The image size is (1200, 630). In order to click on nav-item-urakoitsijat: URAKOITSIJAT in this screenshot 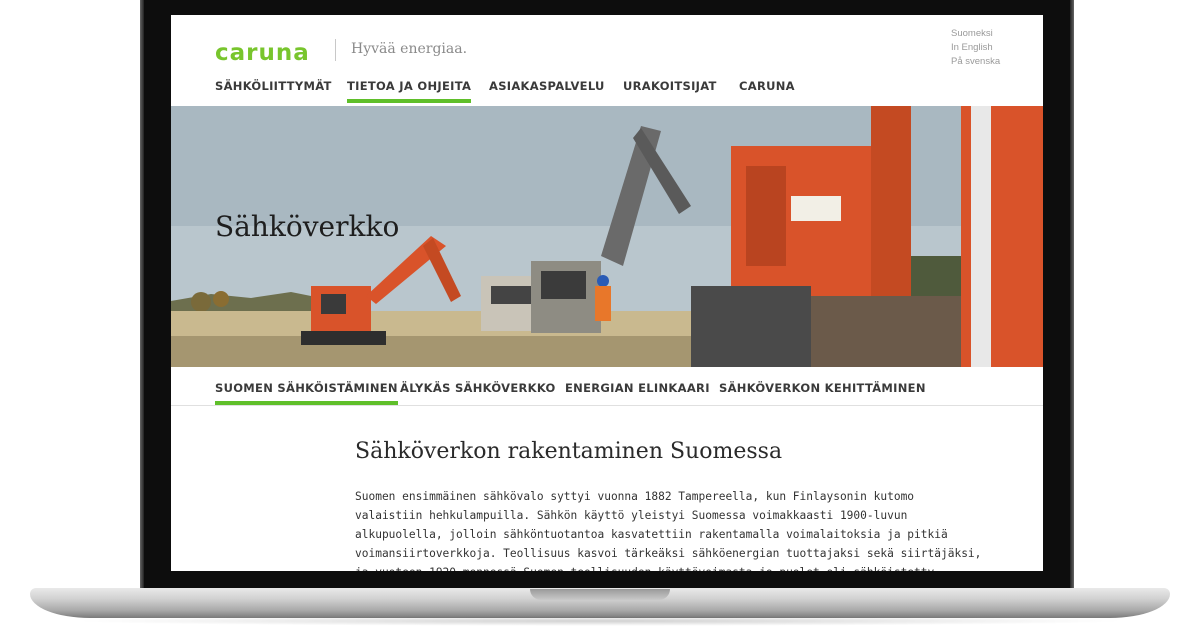, I will do `click(670, 91)`.